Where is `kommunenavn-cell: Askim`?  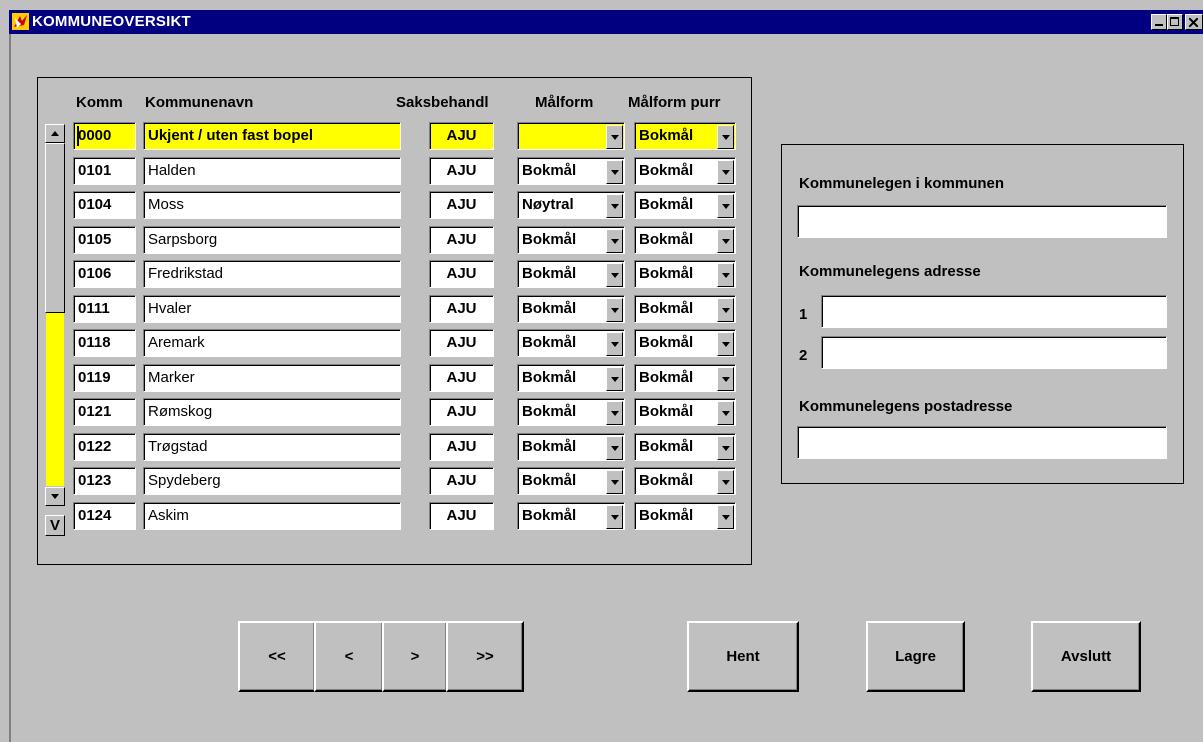
kommunenavn-cell: Askim is located at coordinates (272, 516).